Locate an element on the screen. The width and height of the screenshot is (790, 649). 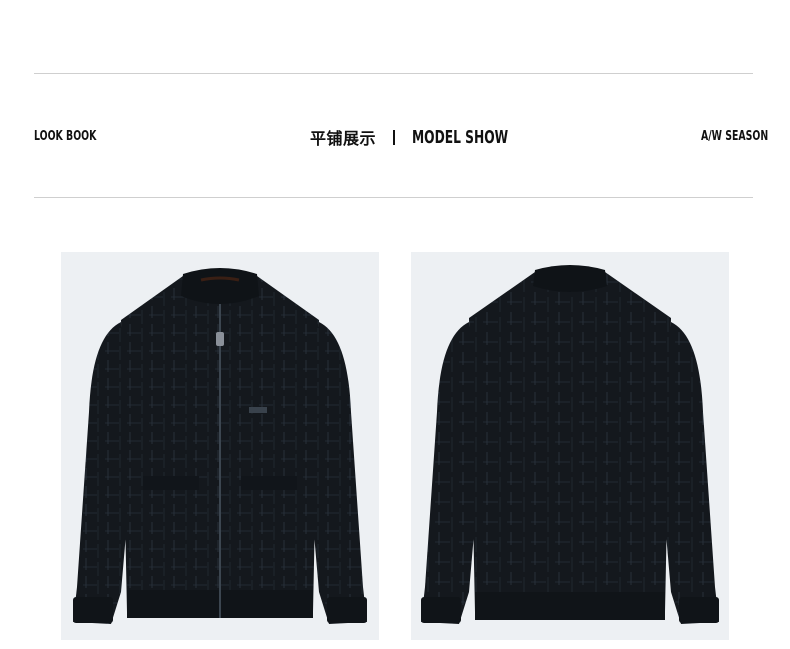
section-title-en: MODEL SHOW is located at coordinates (460, 137).